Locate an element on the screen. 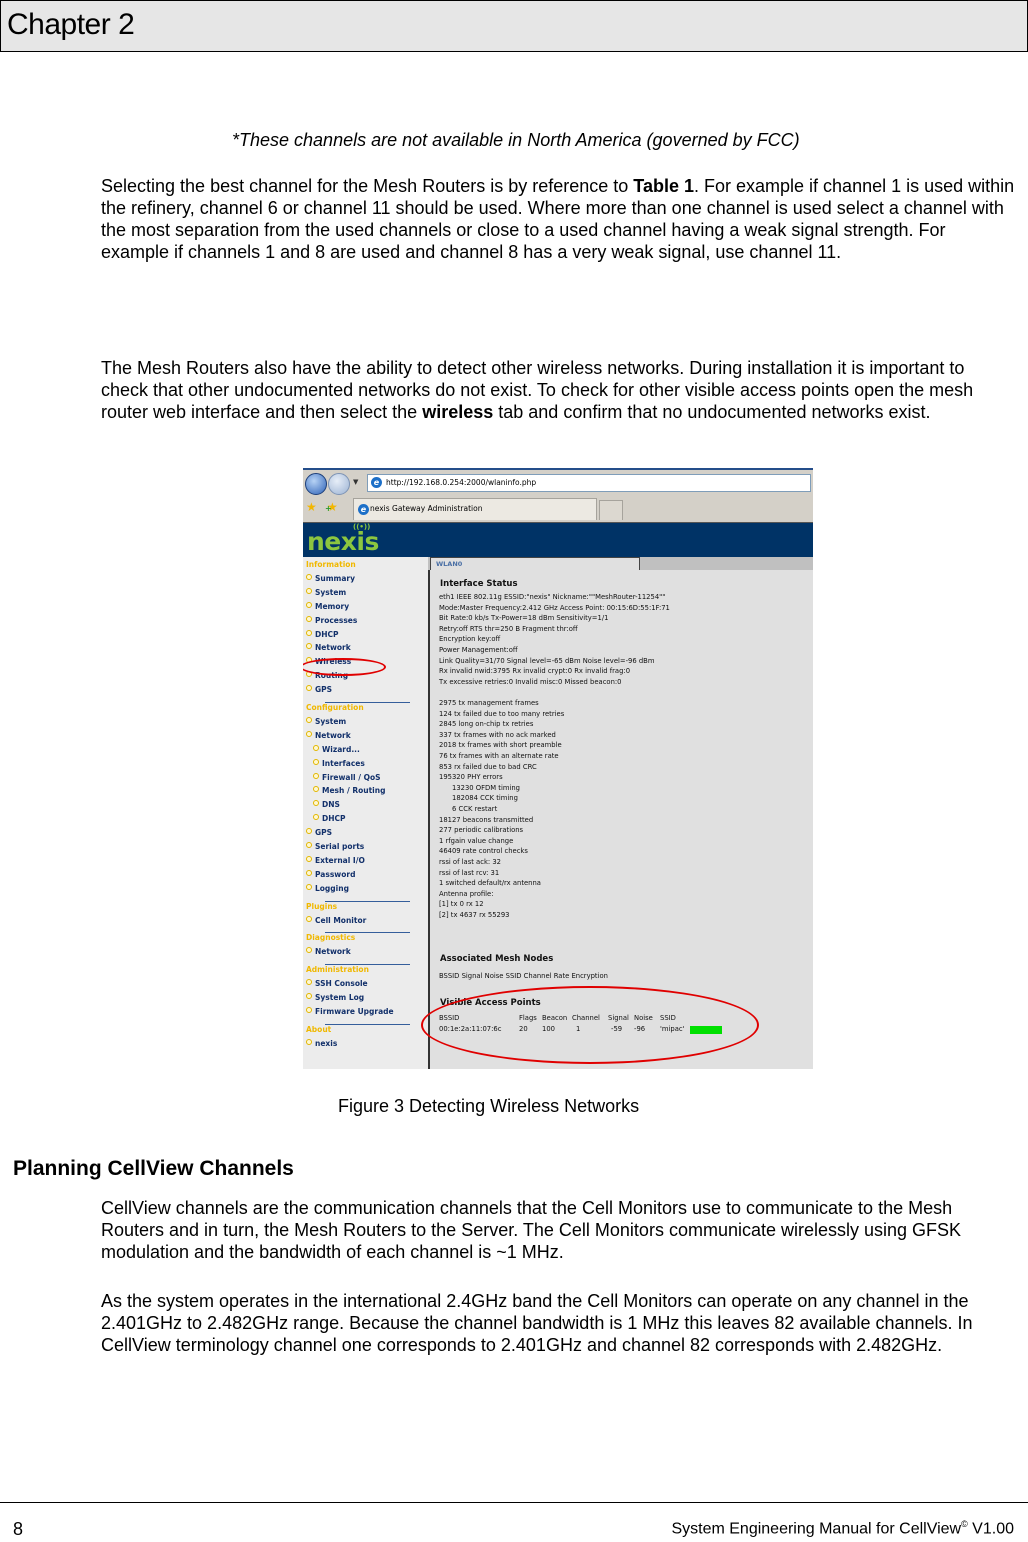 This screenshot has width=1028, height=1542. sidebar-category-diagnostics: Diagnostics is located at coordinates (331, 938).